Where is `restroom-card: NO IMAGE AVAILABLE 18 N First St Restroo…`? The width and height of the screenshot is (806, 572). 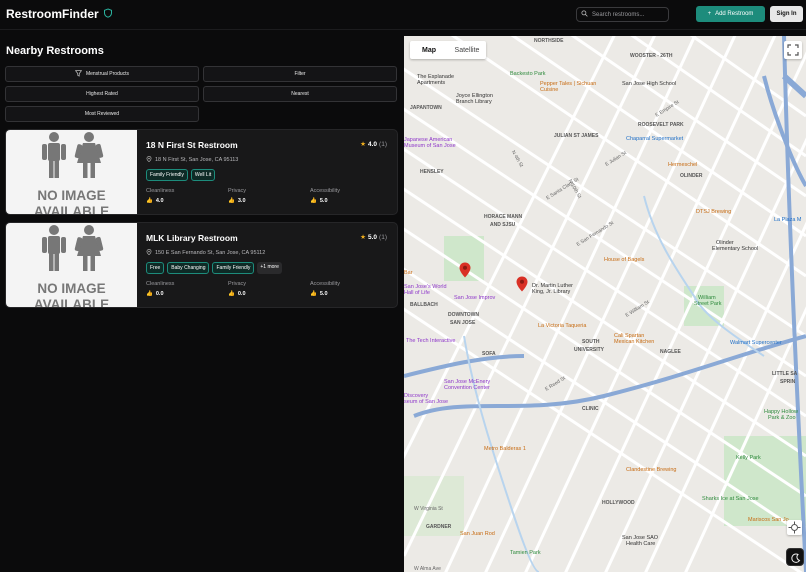
restroom-card: NO IMAGE AVAILABLE 18 N First St Restroo… is located at coordinates (201, 172).